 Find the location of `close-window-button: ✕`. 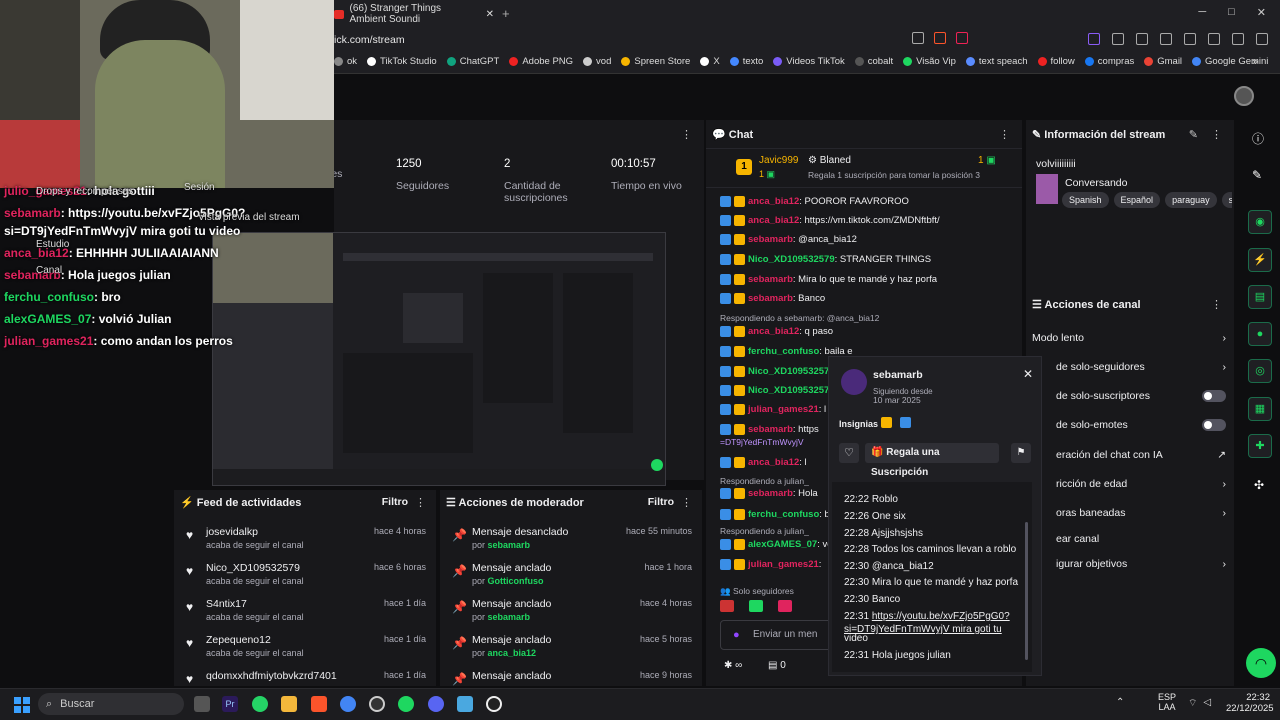

close-window-button: ✕ is located at coordinates (1261, 12).